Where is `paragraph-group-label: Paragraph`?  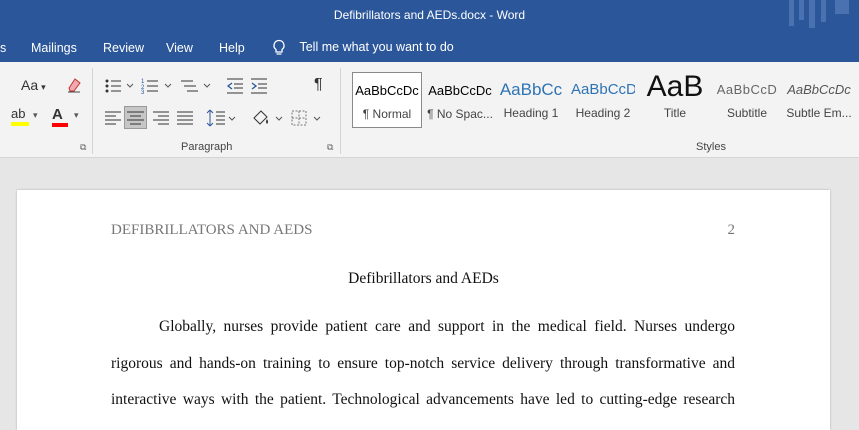
paragraph-group-label: Paragraph is located at coordinates (207, 147).